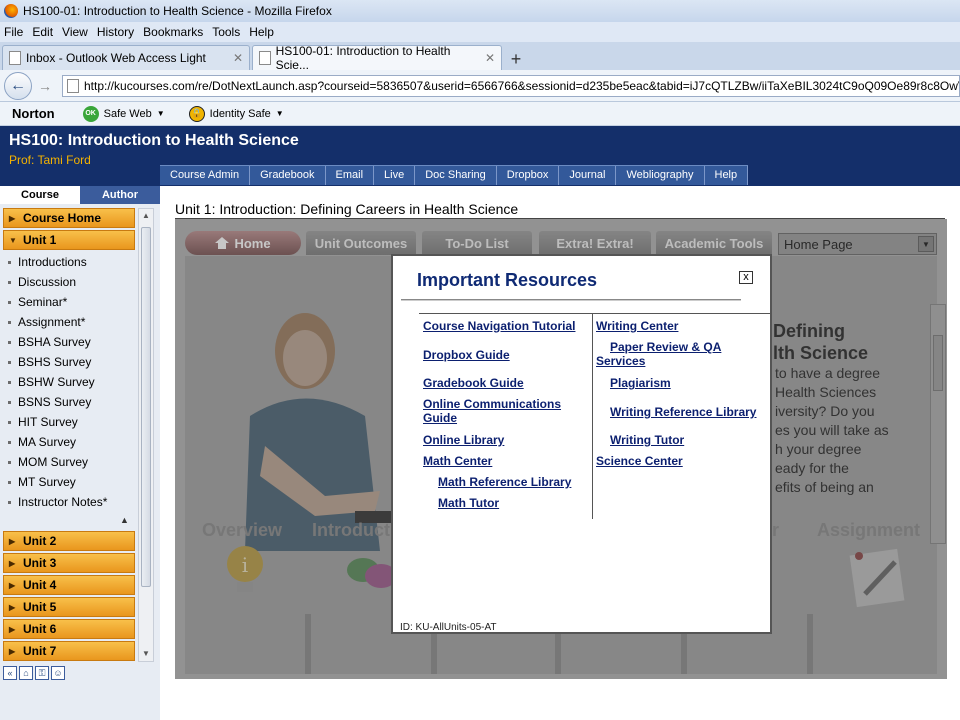  What do you see at coordinates (120, 195) in the screenshot?
I see `tab-author: Author` at bounding box center [120, 195].